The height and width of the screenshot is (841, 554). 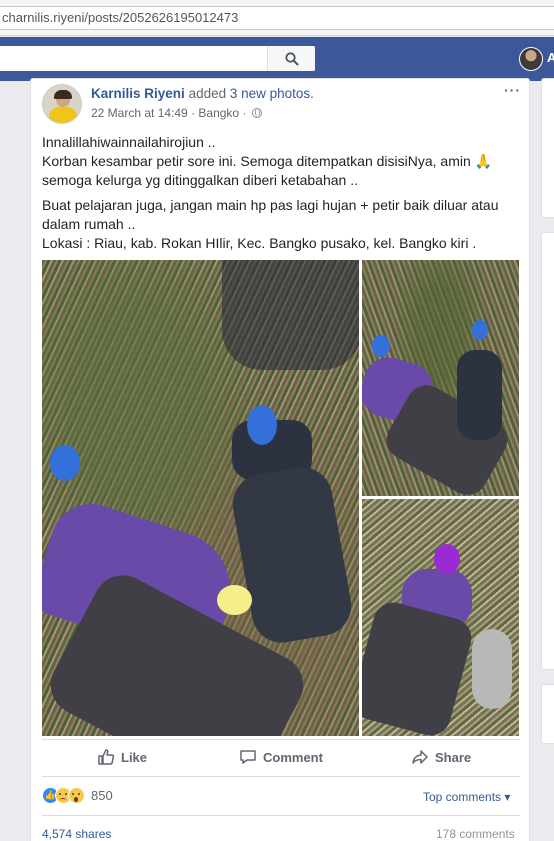 I want to click on facebook-top-bar: A, so click(x=277, y=59).